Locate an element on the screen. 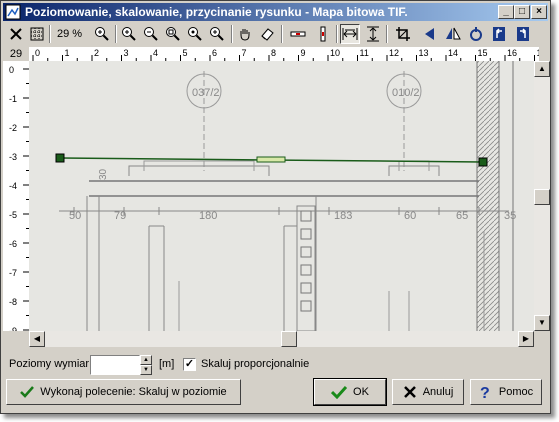  rotate-left-icon is located at coordinates (499, 34).